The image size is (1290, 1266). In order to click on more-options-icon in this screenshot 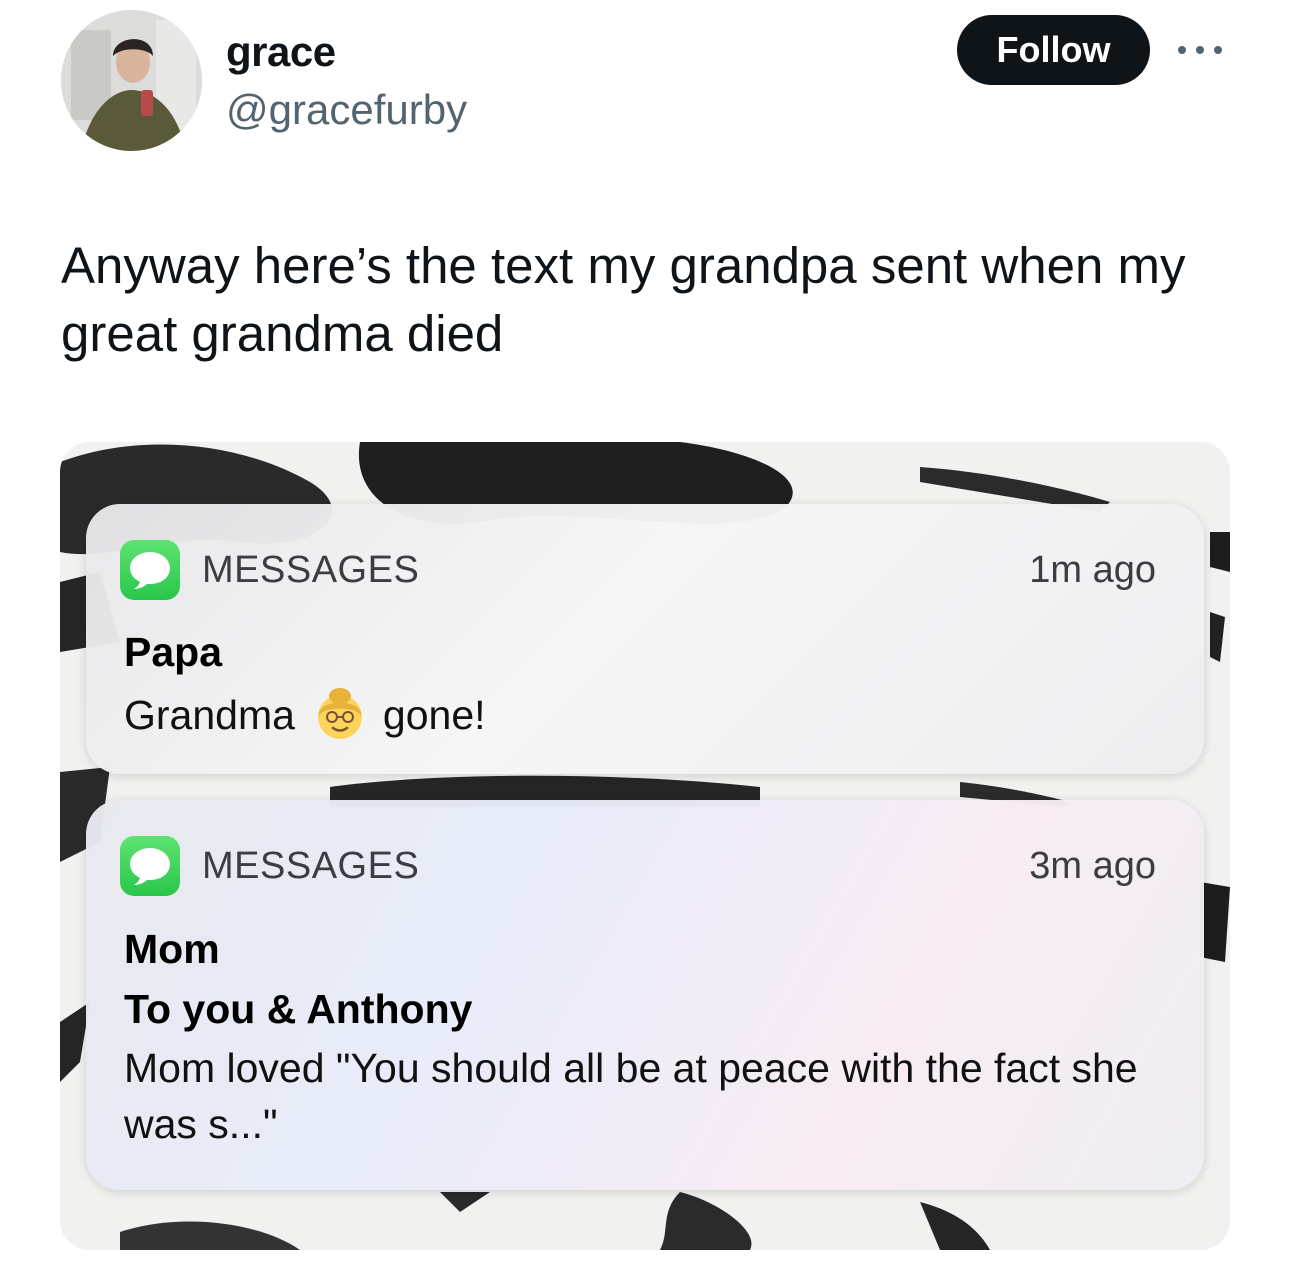, I will do `click(1200, 50)`.